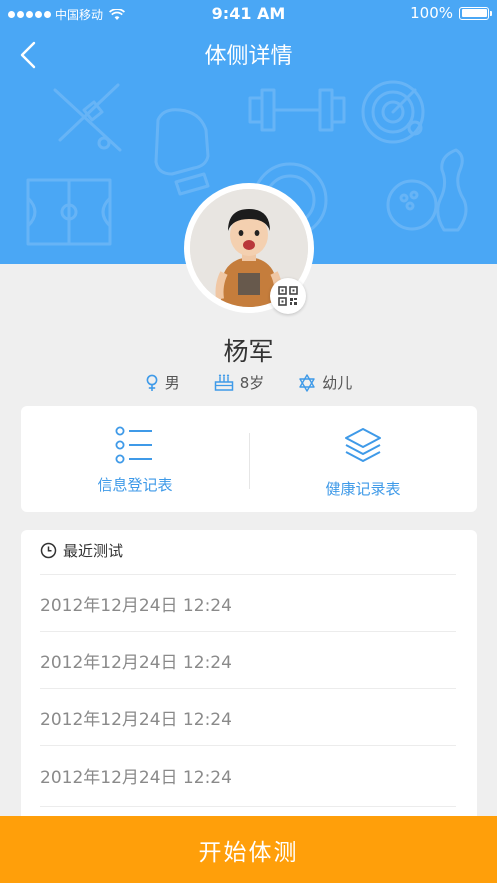  Describe the element at coordinates (69, 212) in the screenshot. I see `court-icon` at that location.